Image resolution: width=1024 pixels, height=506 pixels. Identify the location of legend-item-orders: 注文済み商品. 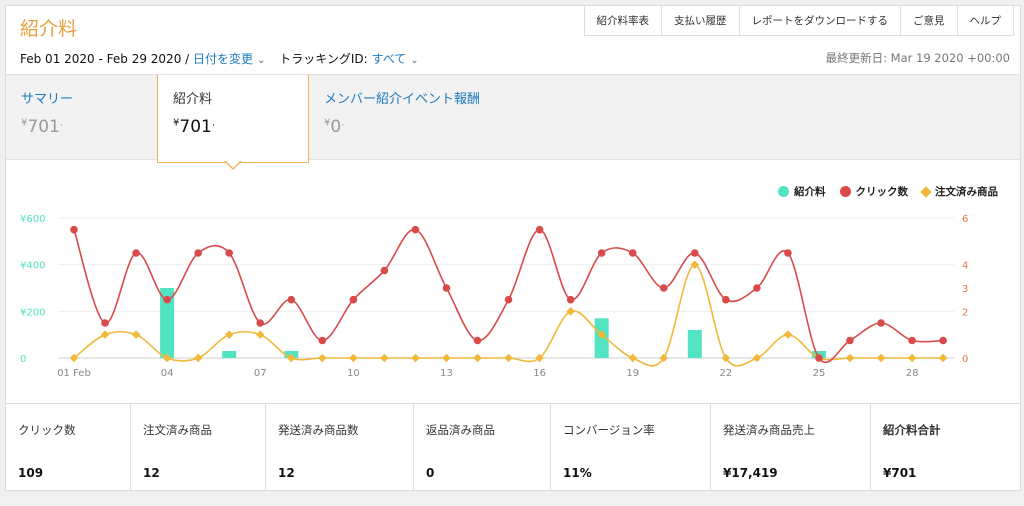
(959, 191).